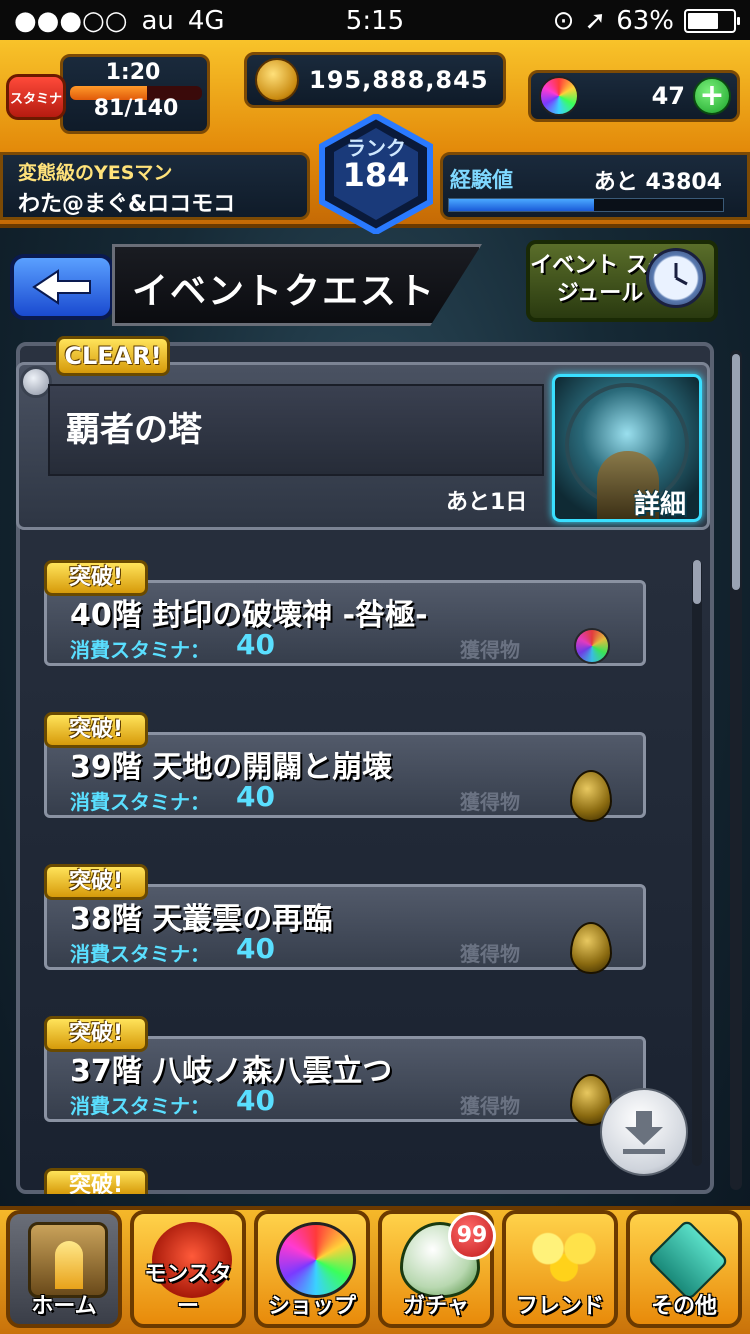 Image resolution: width=750 pixels, height=1334 pixels. I want to click on orb-panel: 47 +, so click(634, 96).